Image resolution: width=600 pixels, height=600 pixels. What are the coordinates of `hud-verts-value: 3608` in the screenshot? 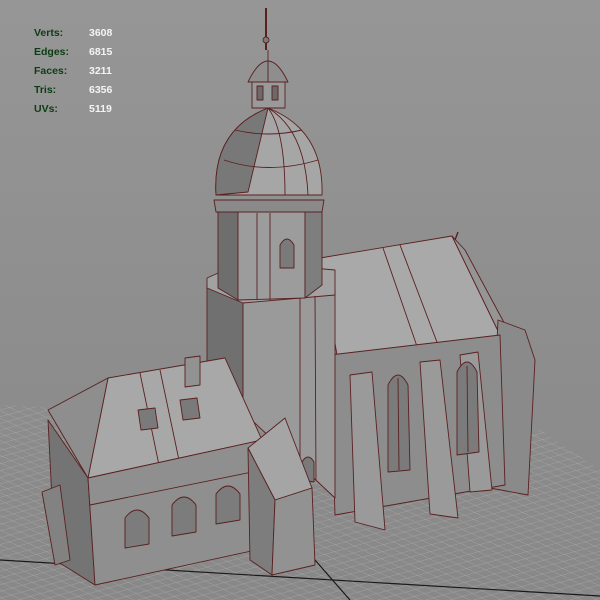 It's located at (101, 33).